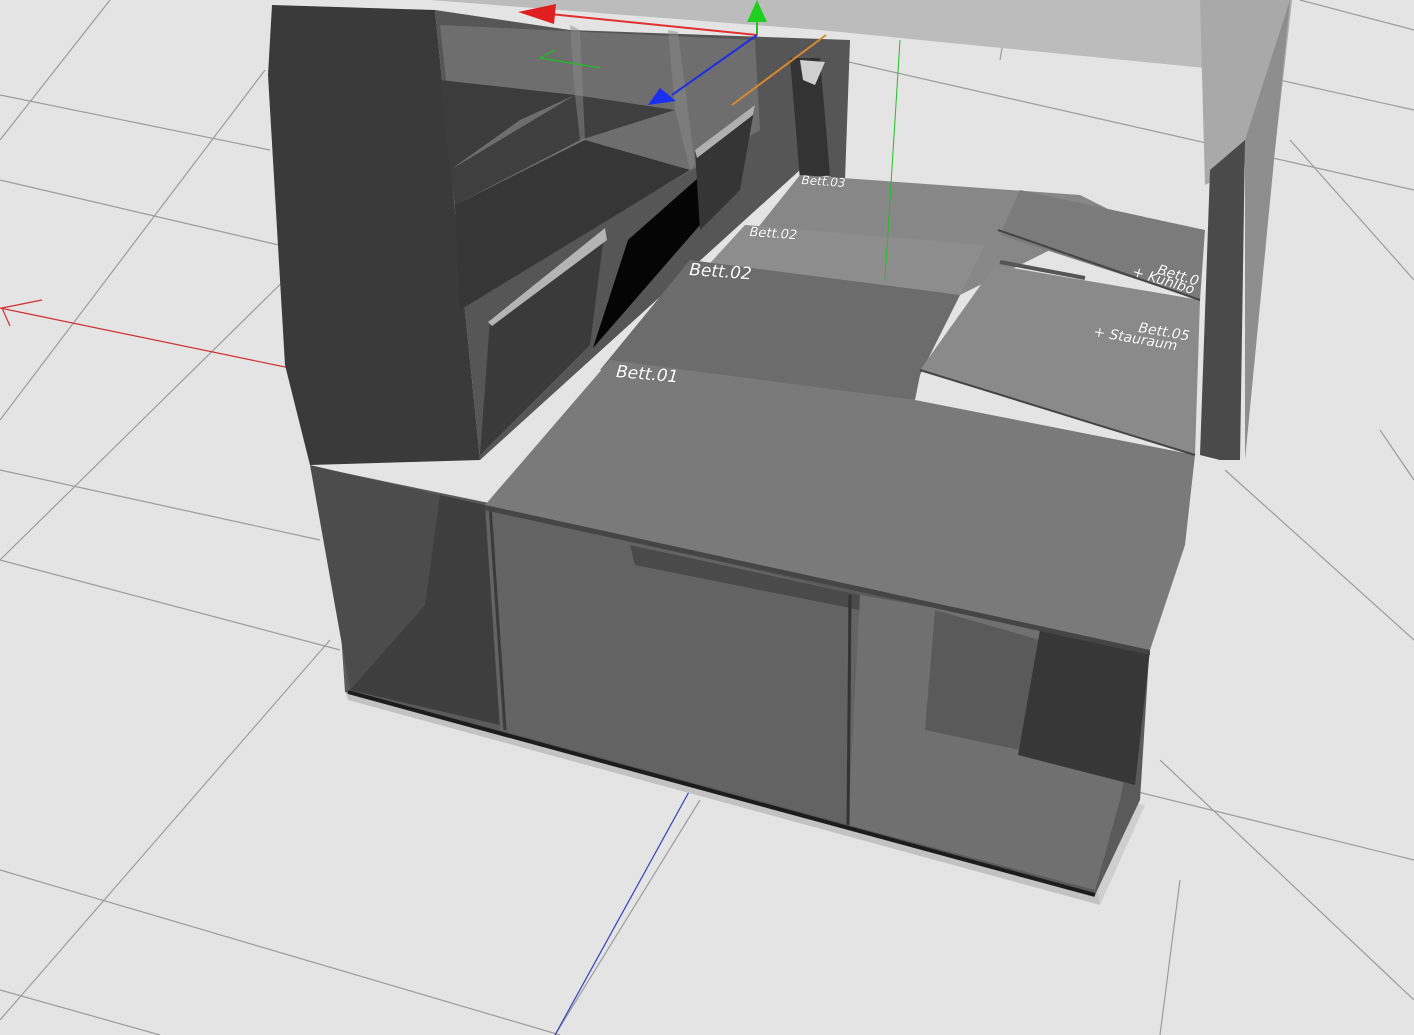  Describe the element at coordinates (1222, 300) in the screenshot. I see `right-side-wall` at that location.